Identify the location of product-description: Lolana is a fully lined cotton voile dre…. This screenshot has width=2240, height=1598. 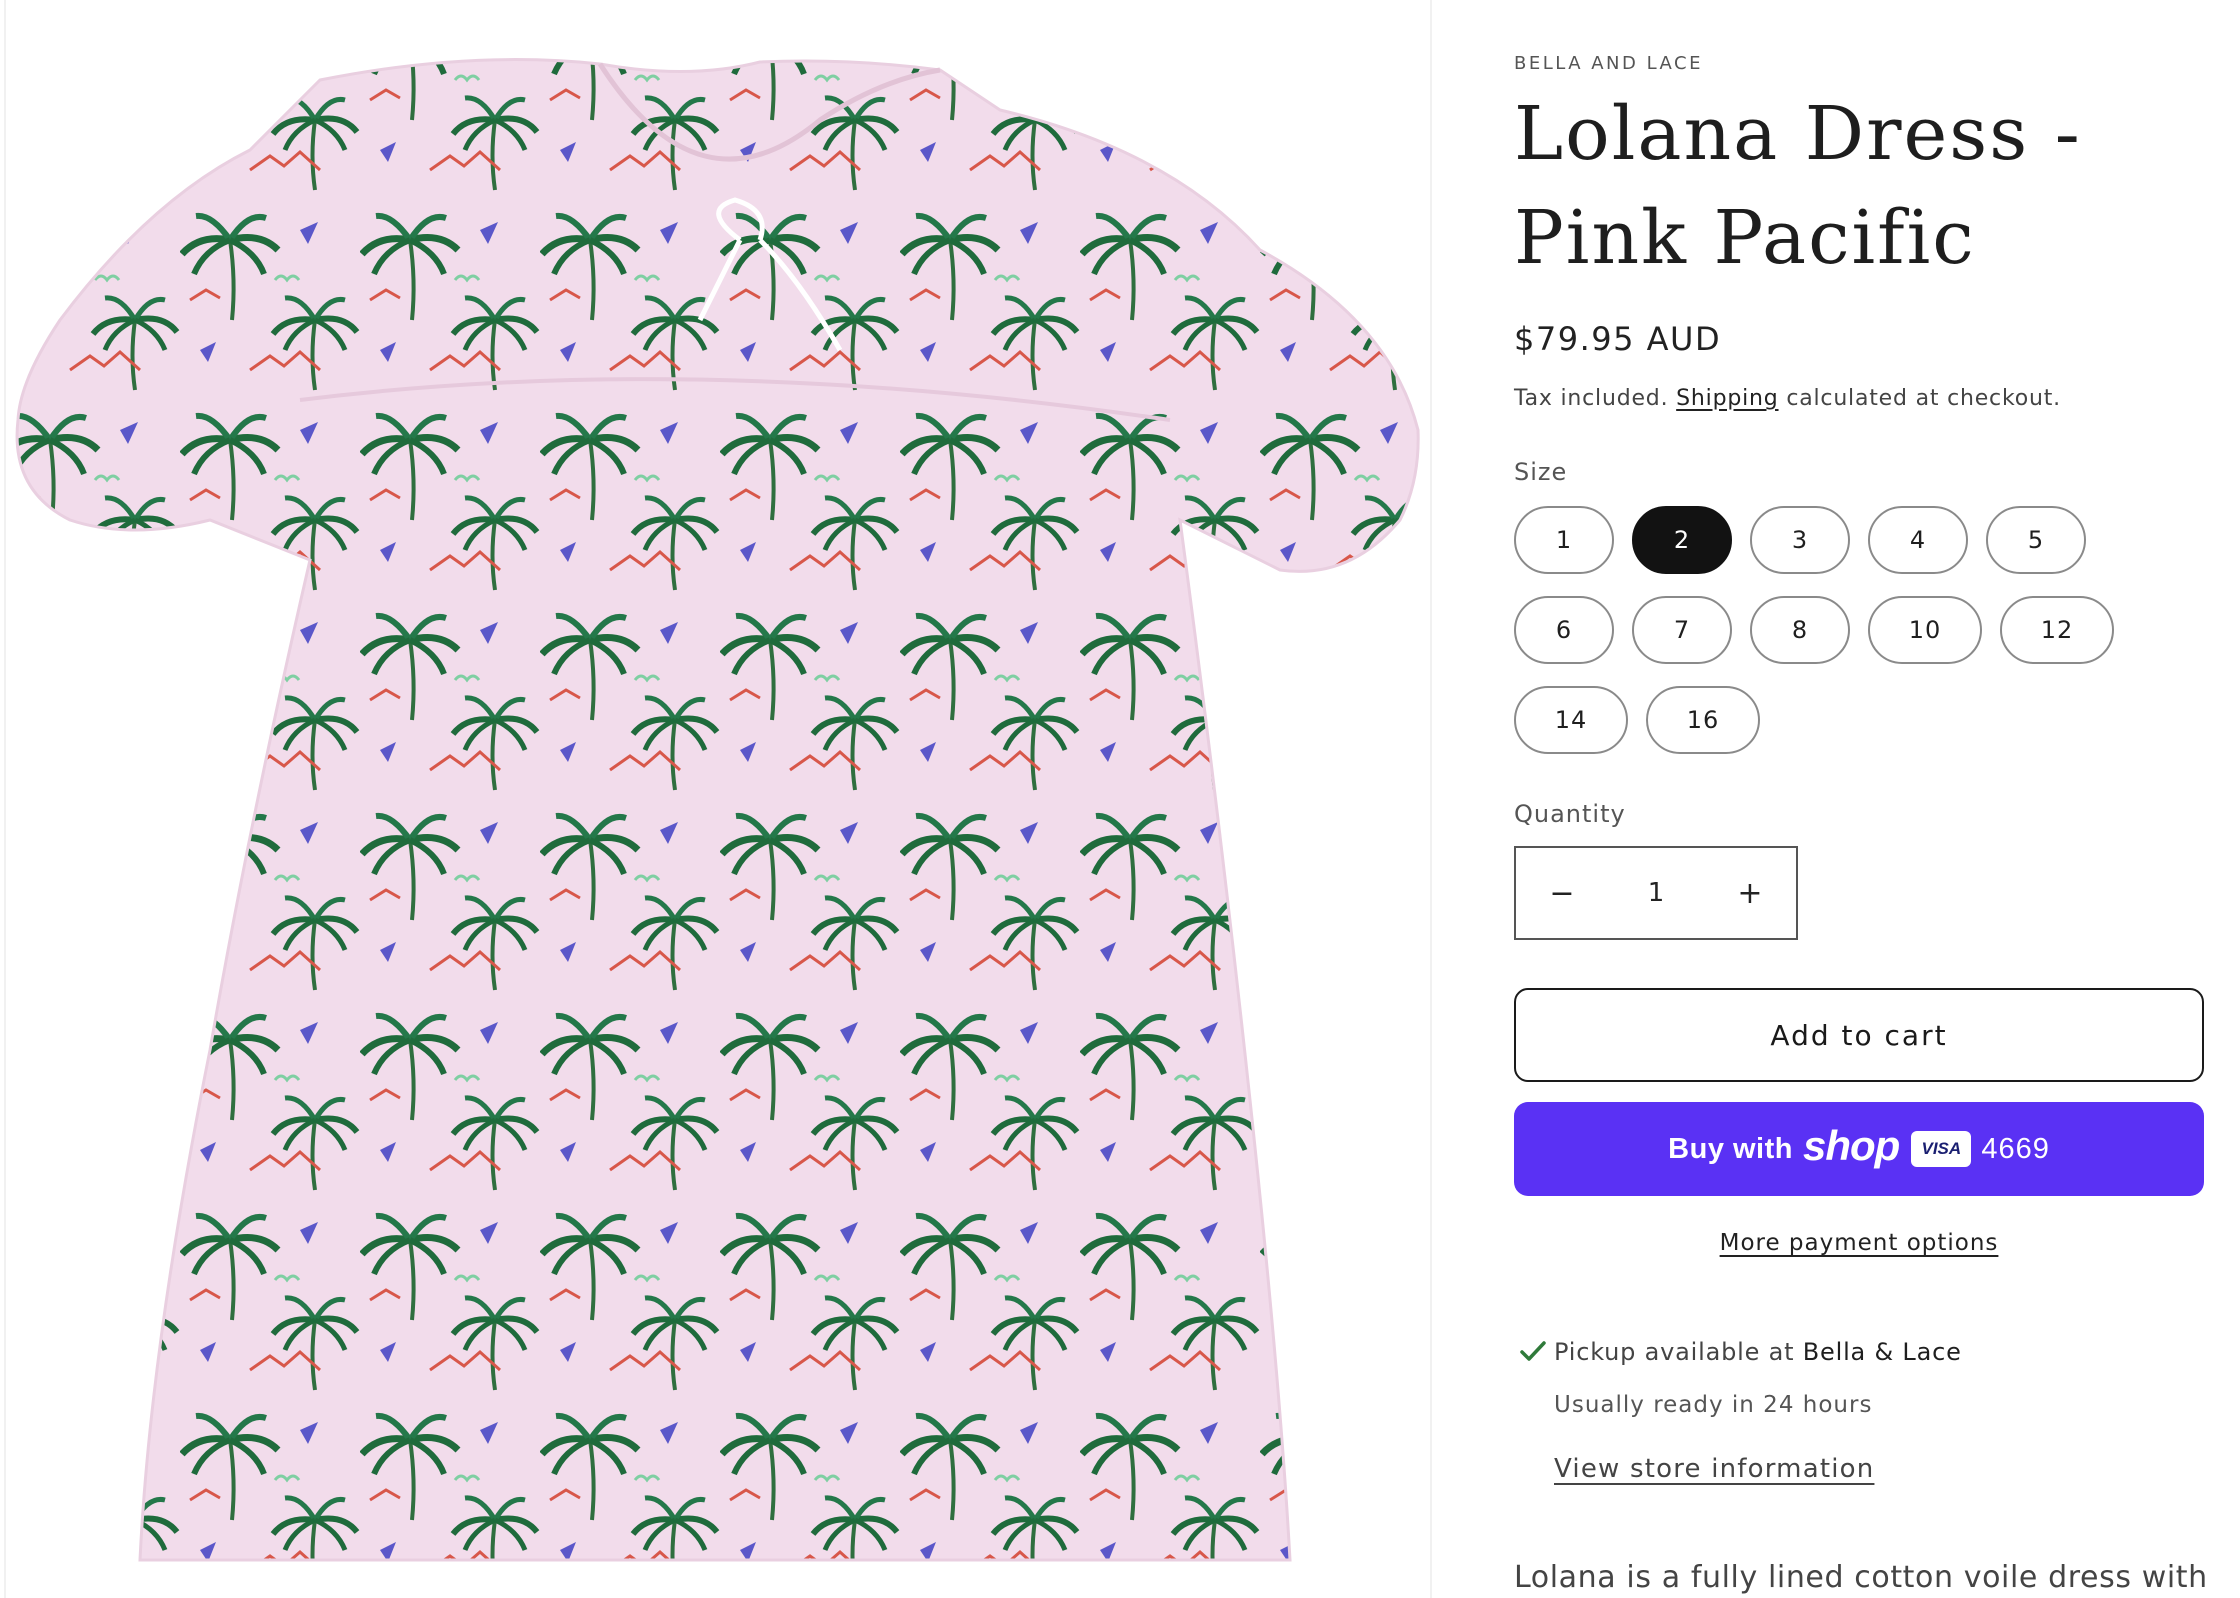
(1861, 1577).